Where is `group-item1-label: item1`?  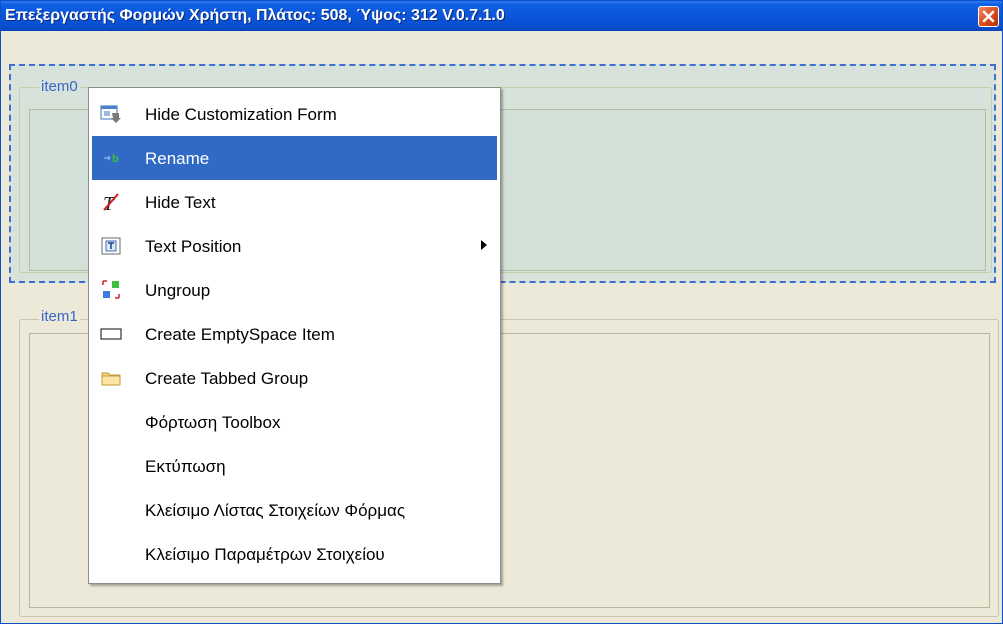
group-item1-label: item1 is located at coordinates (59, 316).